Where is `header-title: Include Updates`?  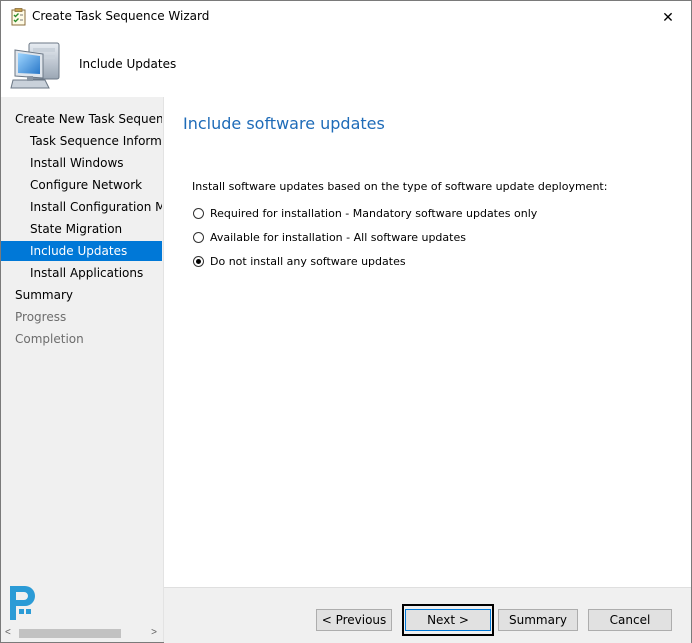
header-title: Include Updates is located at coordinates (128, 64).